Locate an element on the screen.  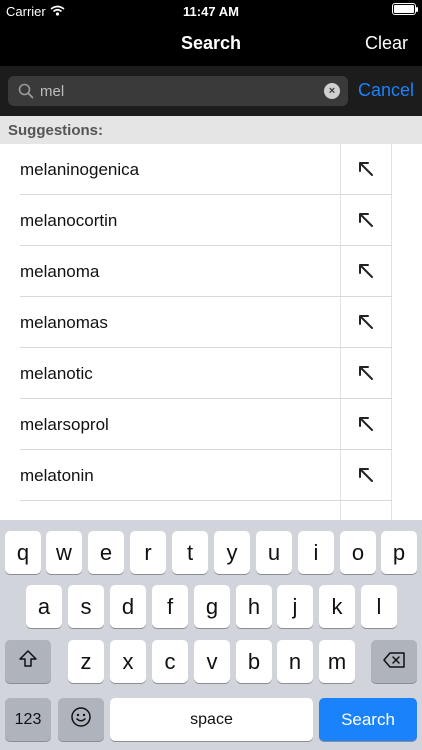
suggestions-header: Suggestions: is located at coordinates (211, 130).